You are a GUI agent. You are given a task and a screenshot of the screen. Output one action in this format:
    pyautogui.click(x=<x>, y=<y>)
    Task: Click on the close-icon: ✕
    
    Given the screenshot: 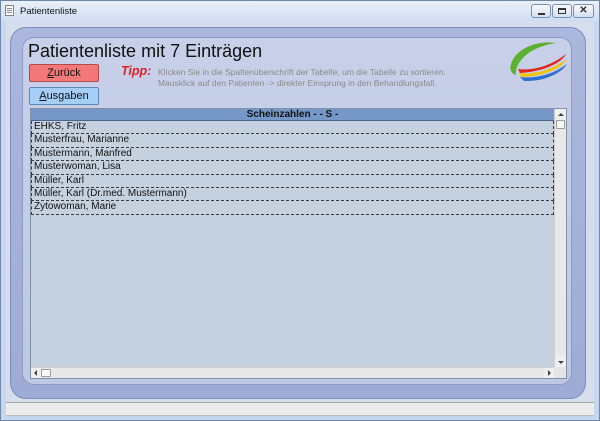 What is the action you would take?
    pyautogui.click(x=583, y=10)
    